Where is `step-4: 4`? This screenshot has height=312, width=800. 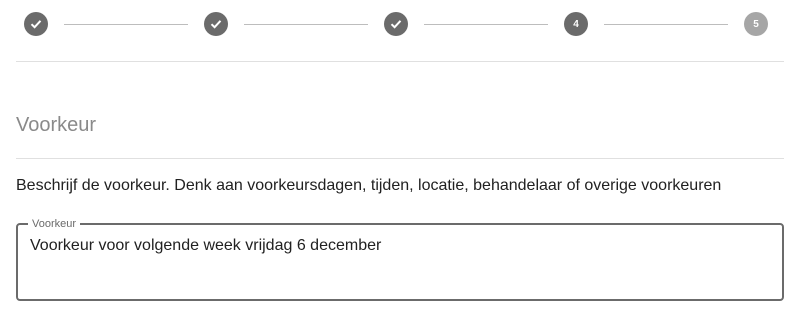
step-4: 4 is located at coordinates (576, 24).